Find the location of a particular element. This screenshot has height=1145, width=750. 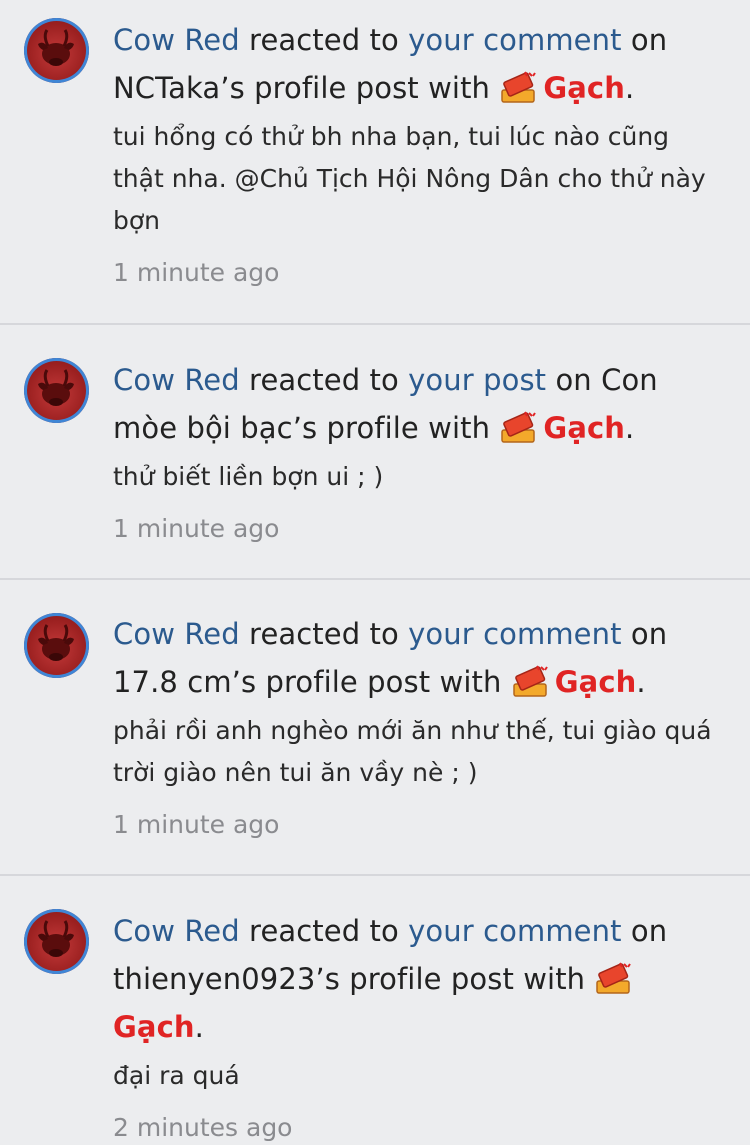

timestamp: 2 minutes ago is located at coordinates (203, 1127).